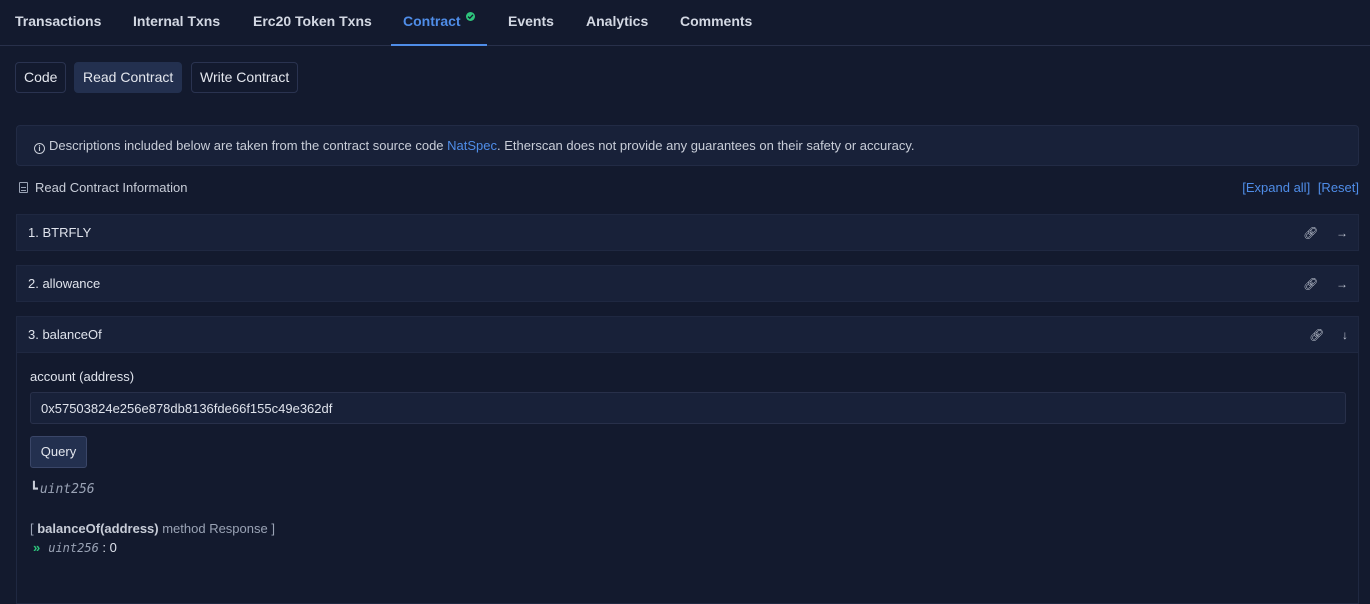 The height and width of the screenshot is (604, 1370). What do you see at coordinates (1345, 335) in the screenshot?
I see `arrow-down-icon: ↓` at bounding box center [1345, 335].